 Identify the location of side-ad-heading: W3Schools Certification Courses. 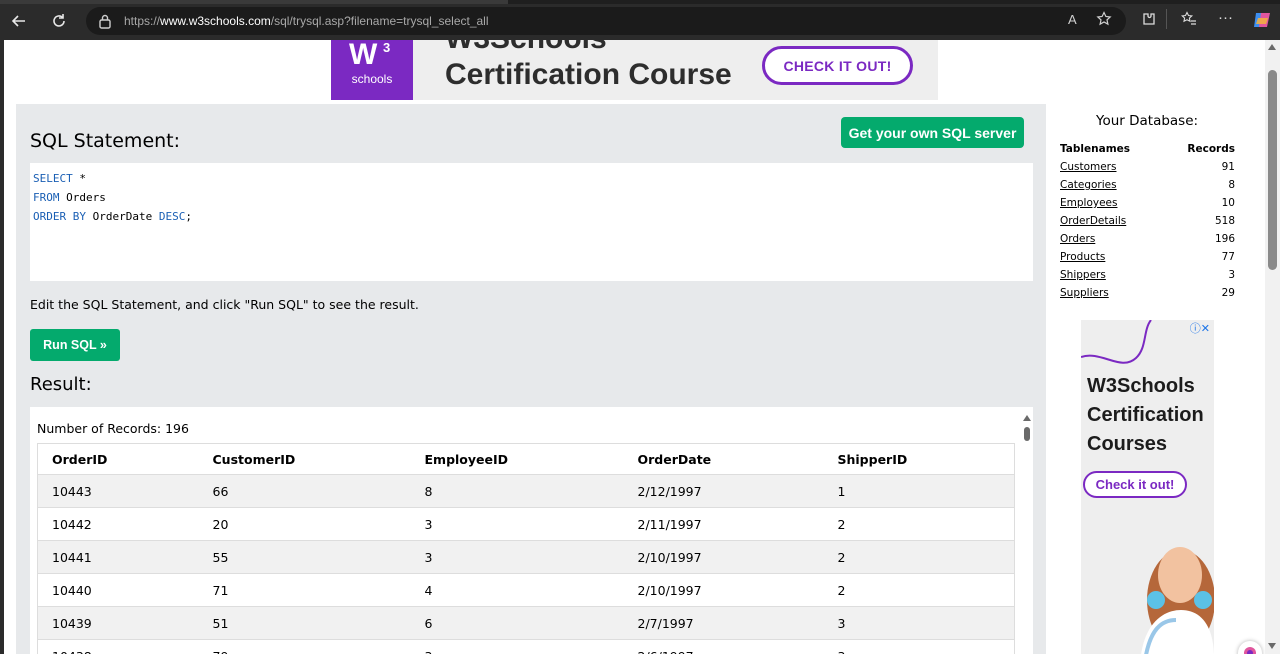
(1150, 415).